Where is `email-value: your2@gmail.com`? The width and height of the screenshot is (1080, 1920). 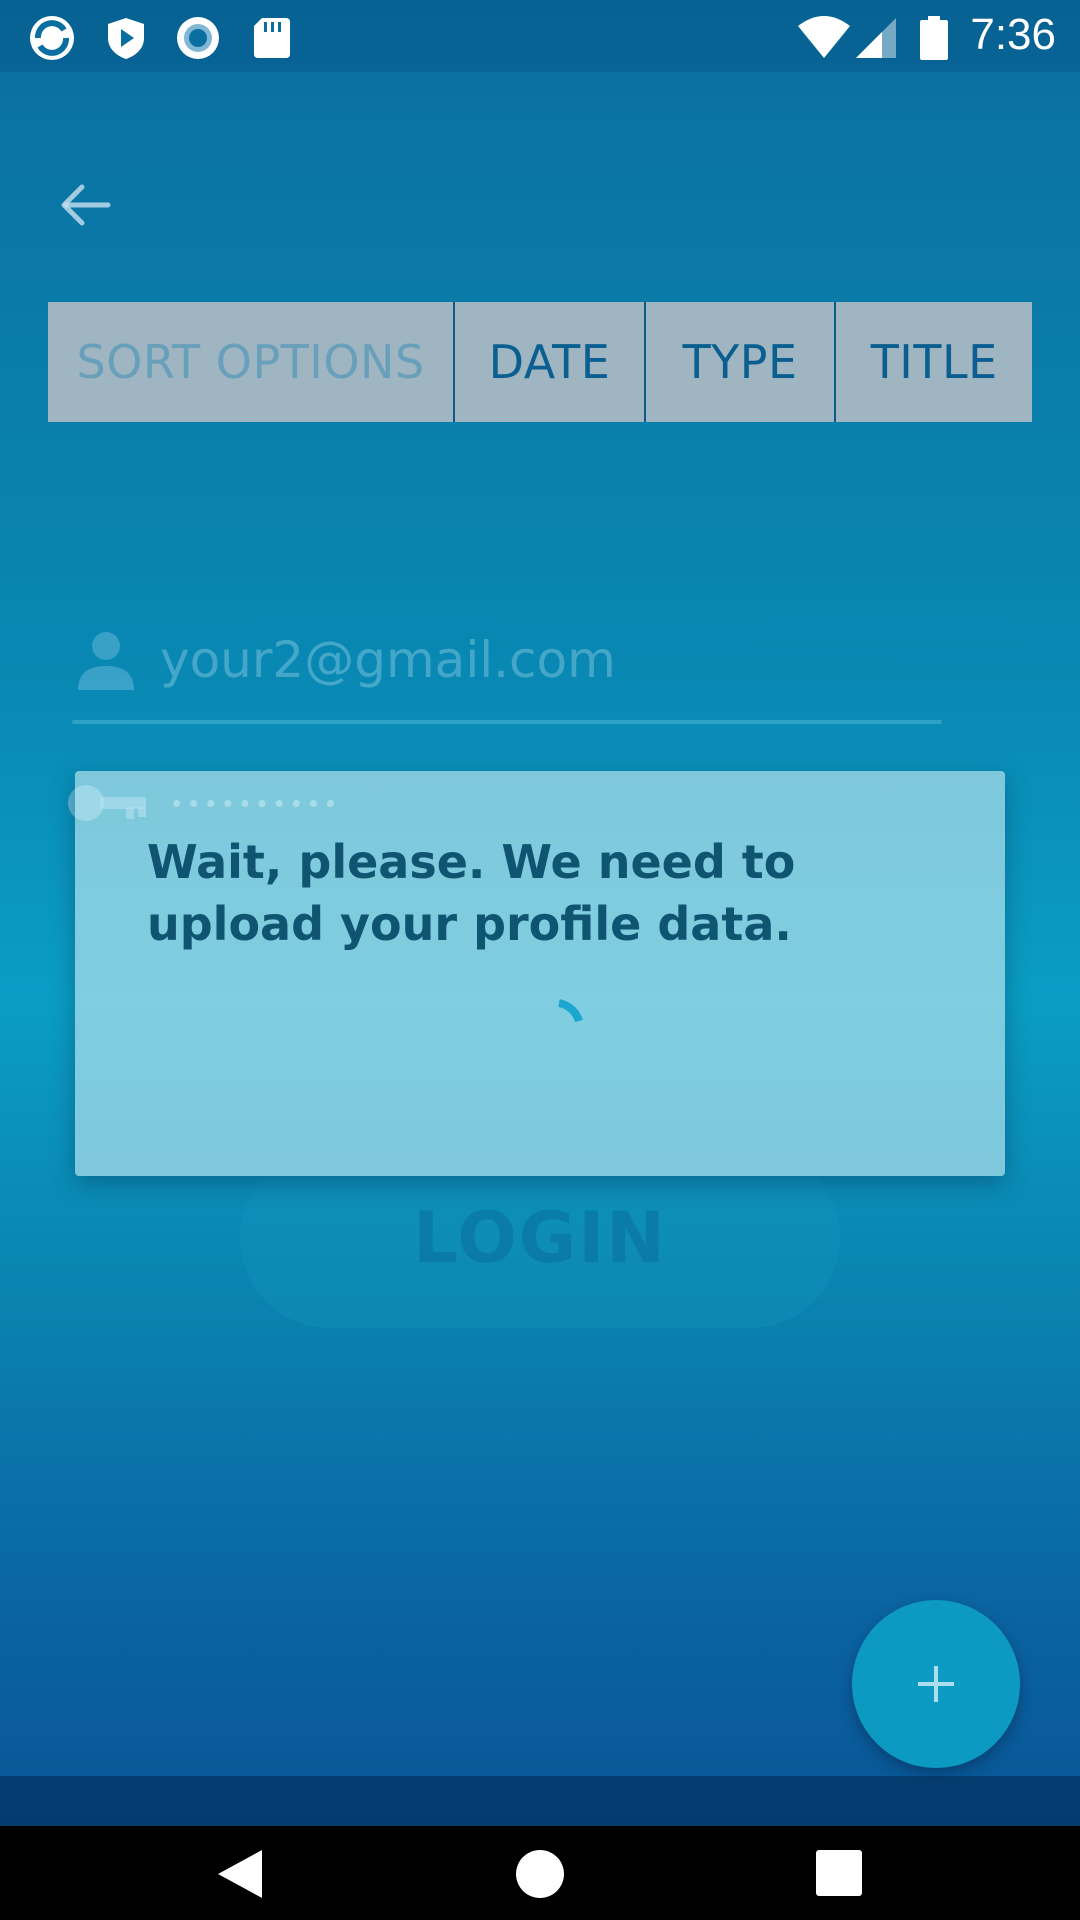 email-value: your2@gmail.com is located at coordinates (388, 660).